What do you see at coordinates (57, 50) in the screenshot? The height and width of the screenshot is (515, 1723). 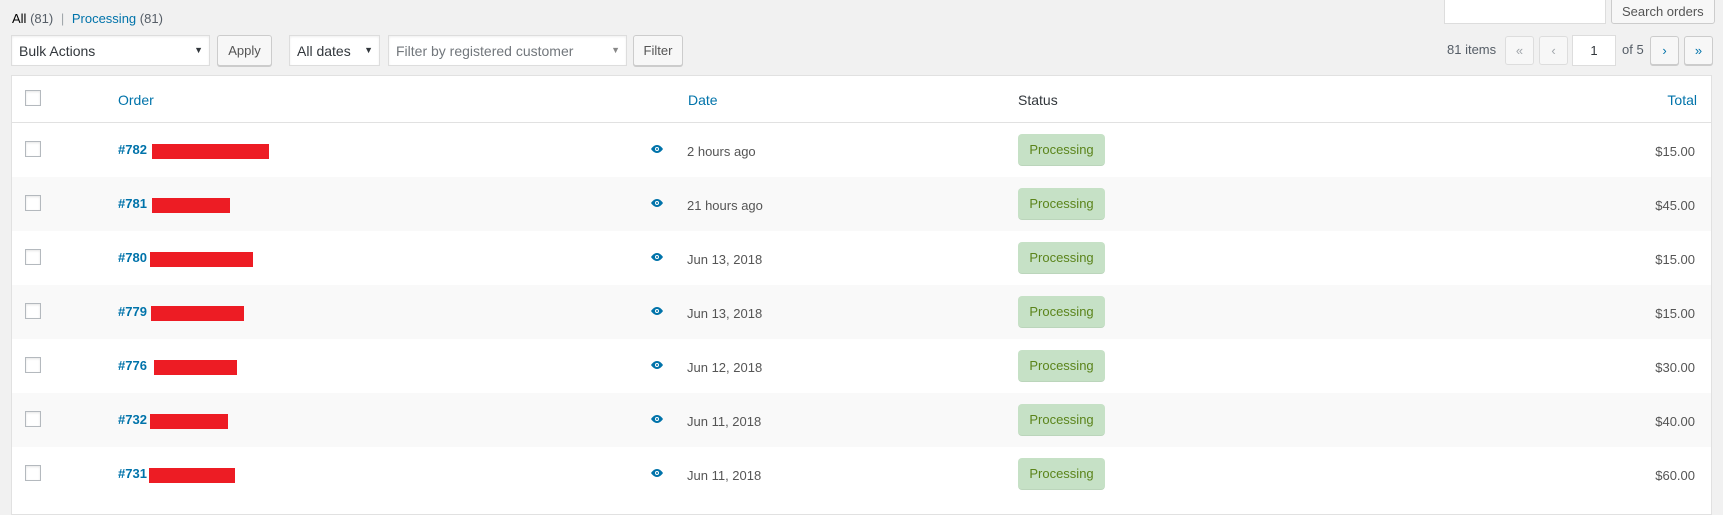 I see `bulk-actions-value: Bulk Actions` at bounding box center [57, 50].